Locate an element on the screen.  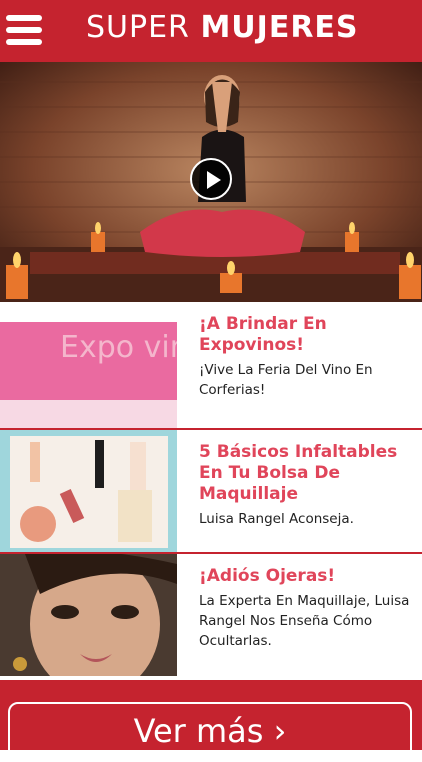
app-header: SUPER MUJERES is located at coordinates (211, 31).